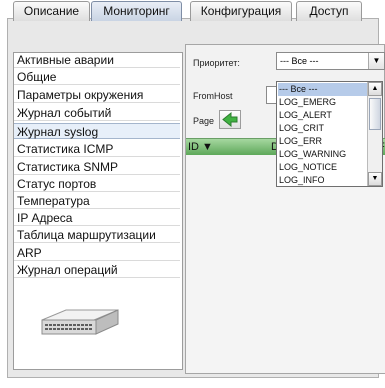 The height and width of the screenshot is (388, 385). I want to click on sidebar-item: ARP, so click(97, 253).